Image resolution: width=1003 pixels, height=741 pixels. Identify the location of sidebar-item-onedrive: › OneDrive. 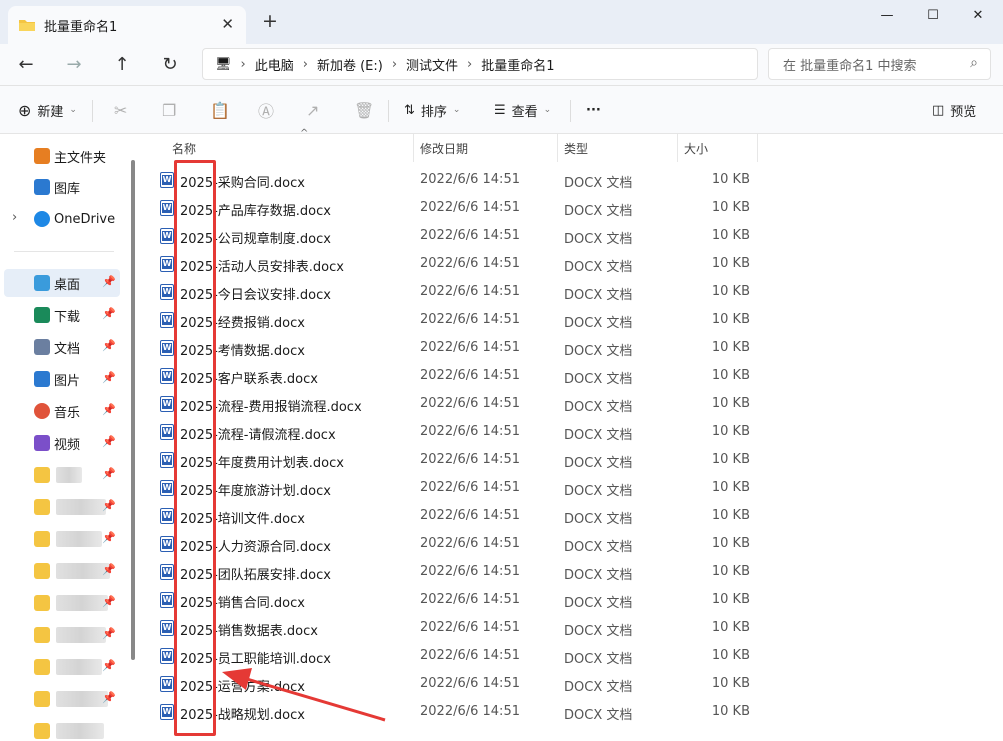
(62, 219).